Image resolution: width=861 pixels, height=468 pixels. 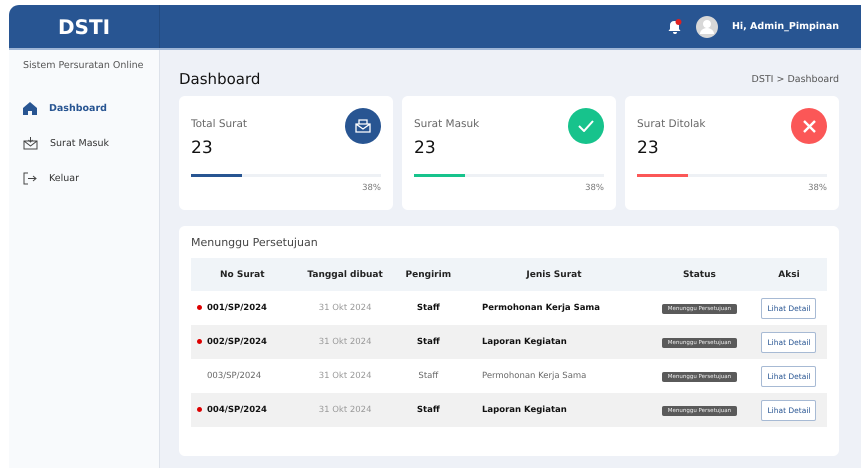 I want to click on column-header: Tanggal dibuat, so click(x=345, y=274).